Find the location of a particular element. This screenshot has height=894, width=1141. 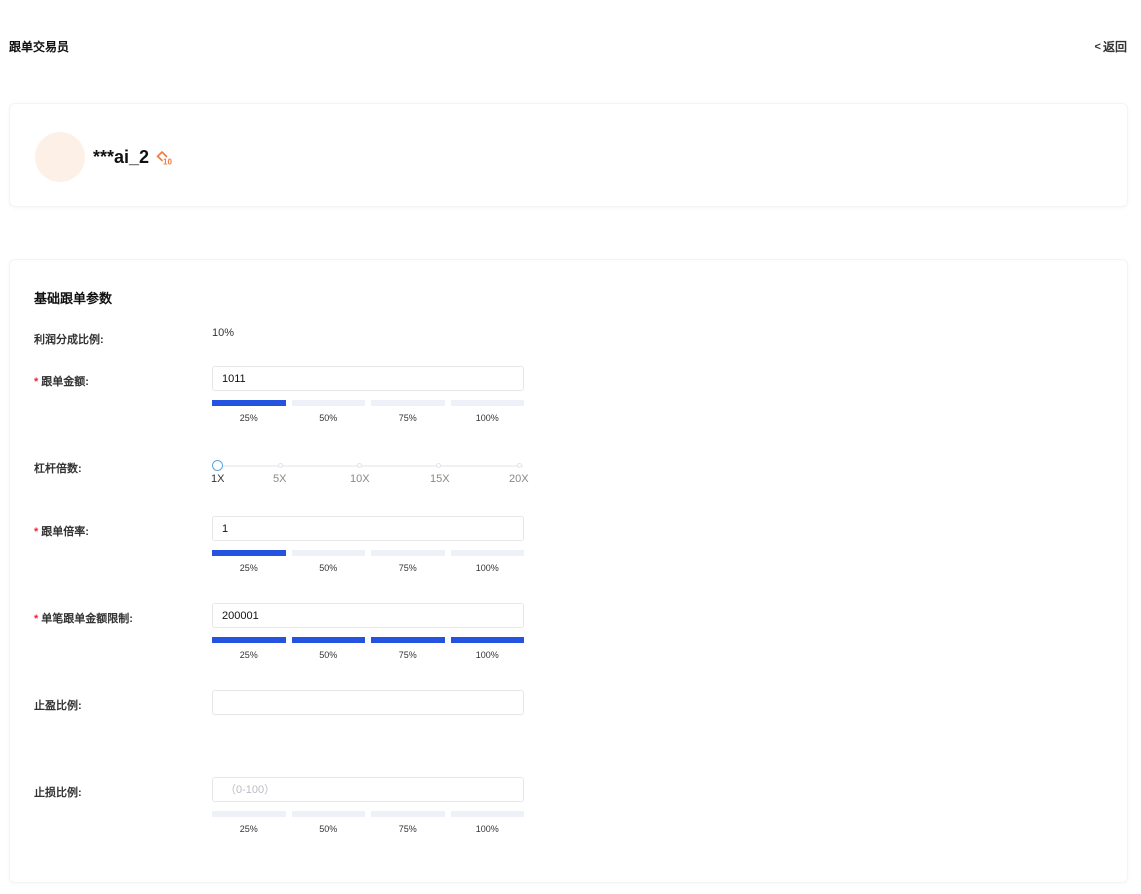

stop-loss-input is located at coordinates (368, 789).